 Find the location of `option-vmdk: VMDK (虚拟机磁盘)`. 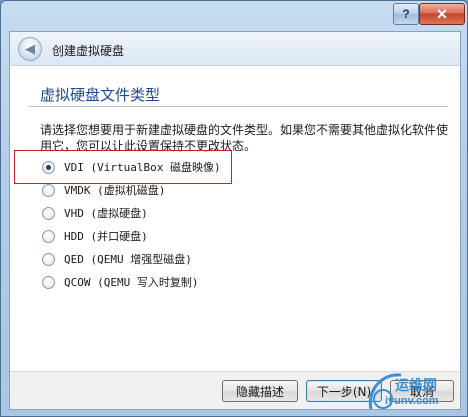

option-vmdk: VMDK (虚拟机磁盘) is located at coordinates (192, 190).